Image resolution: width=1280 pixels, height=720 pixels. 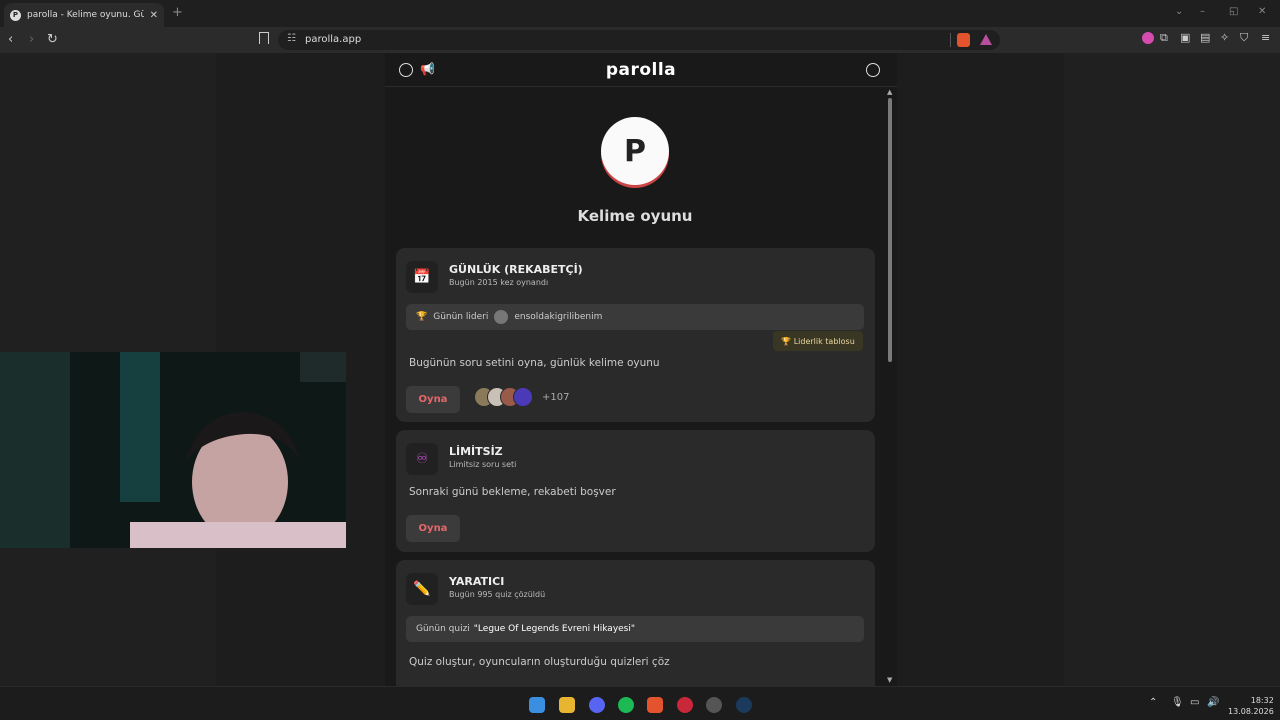 What do you see at coordinates (477, 581) in the screenshot?
I see `card-title: YARATICI` at bounding box center [477, 581].